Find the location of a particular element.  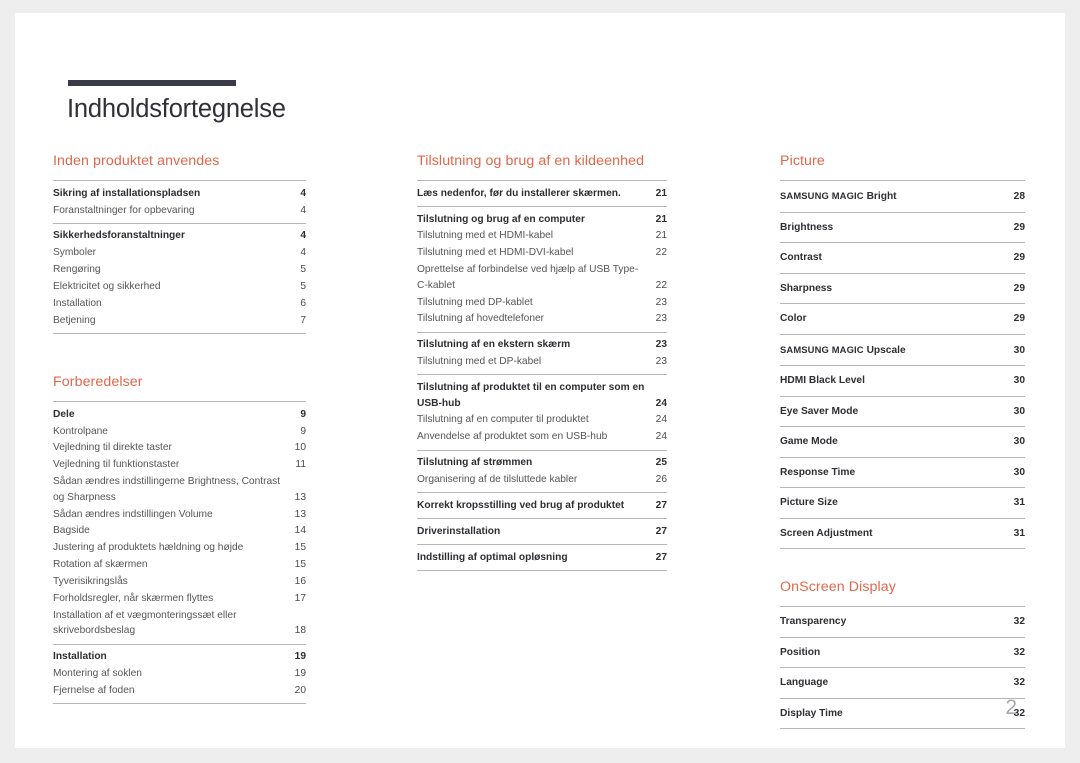

toc-entry-label: Vejledning til direkte taster is located at coordinates (112, 448).